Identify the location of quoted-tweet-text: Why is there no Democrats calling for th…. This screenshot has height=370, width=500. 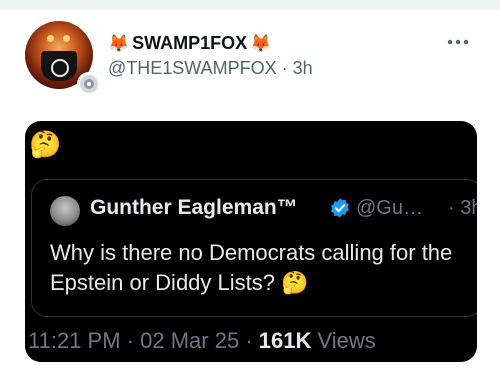
(255, 268).